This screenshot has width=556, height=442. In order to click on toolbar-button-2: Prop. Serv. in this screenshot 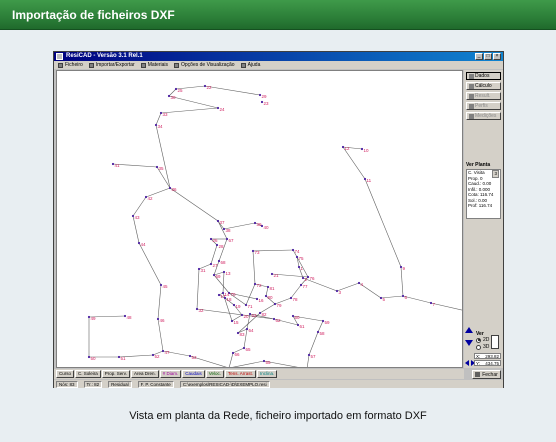, I will do `click(115, 374)`.